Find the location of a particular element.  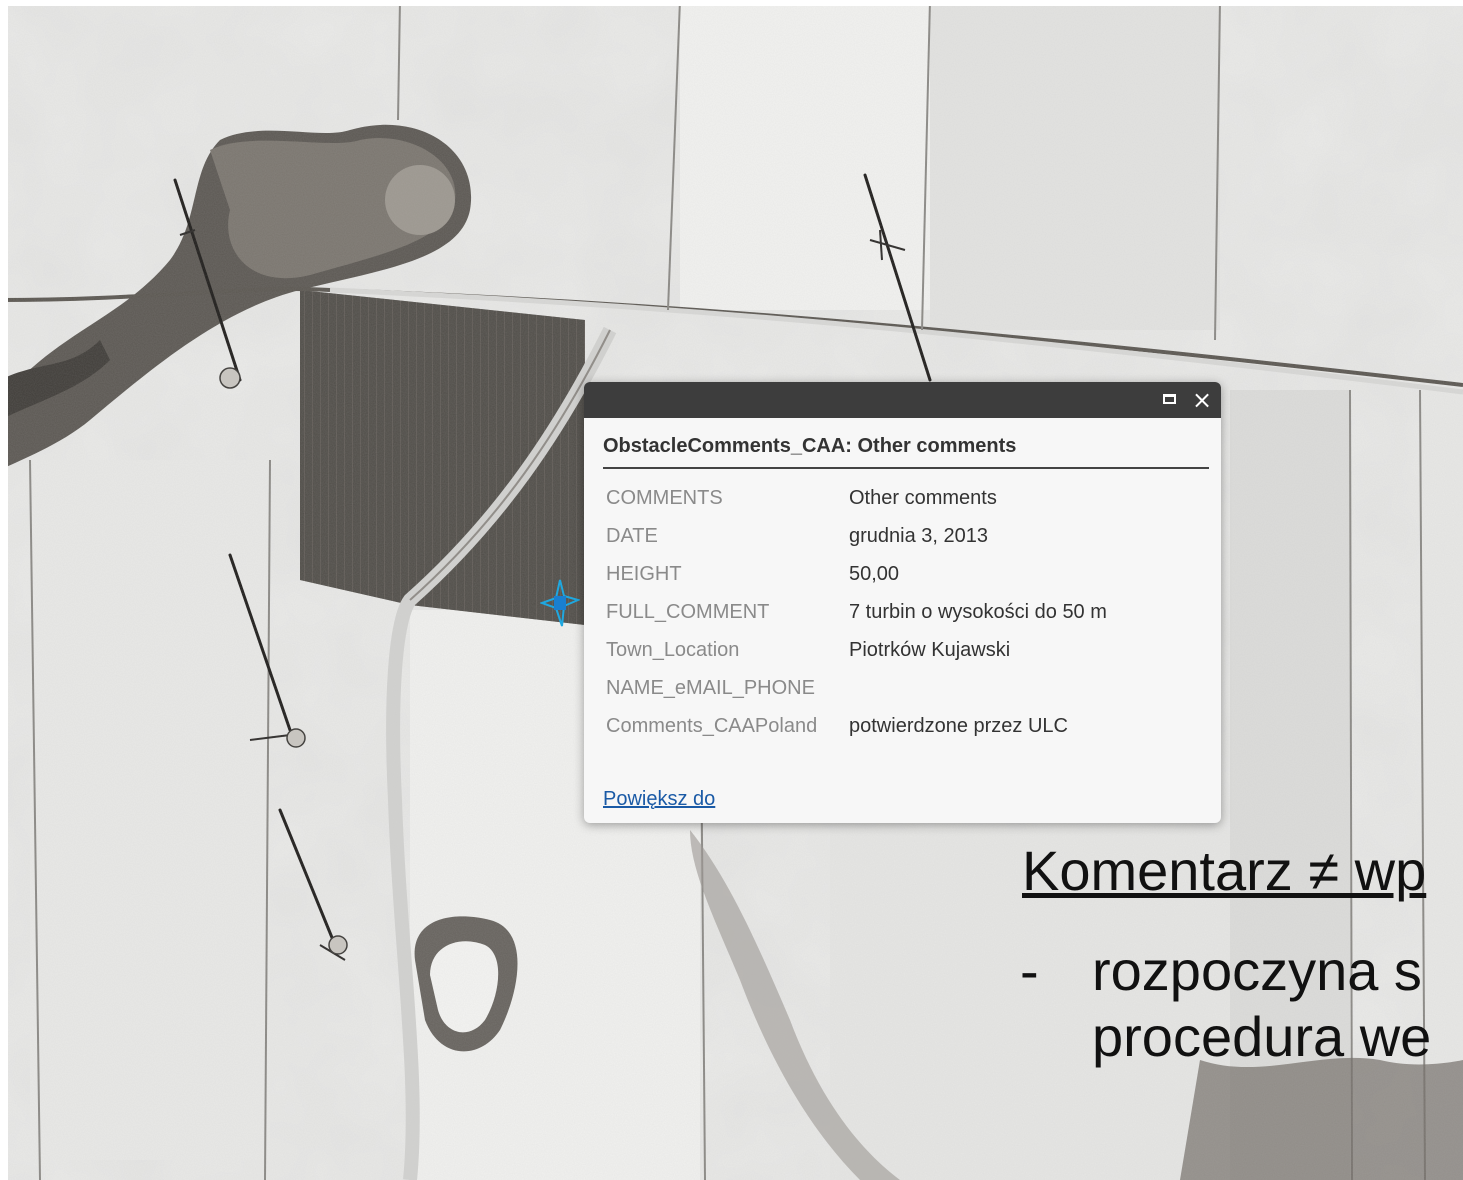

attribute-value: Piotrków Kujawski is located at coordinates (930, 649).